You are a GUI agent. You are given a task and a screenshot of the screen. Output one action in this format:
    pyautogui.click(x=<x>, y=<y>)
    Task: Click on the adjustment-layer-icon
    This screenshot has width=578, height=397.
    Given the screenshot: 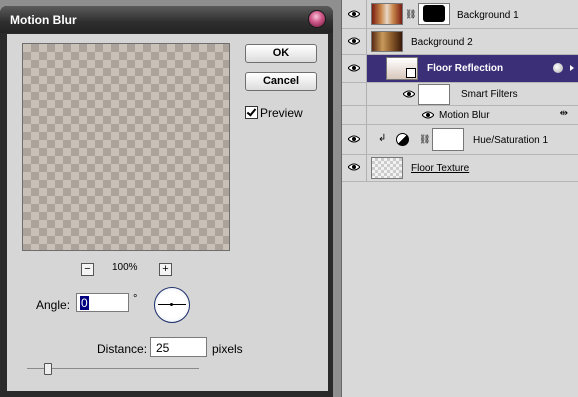 What is the action you would take?
    pyautogui.click(x=402, y=139)
    